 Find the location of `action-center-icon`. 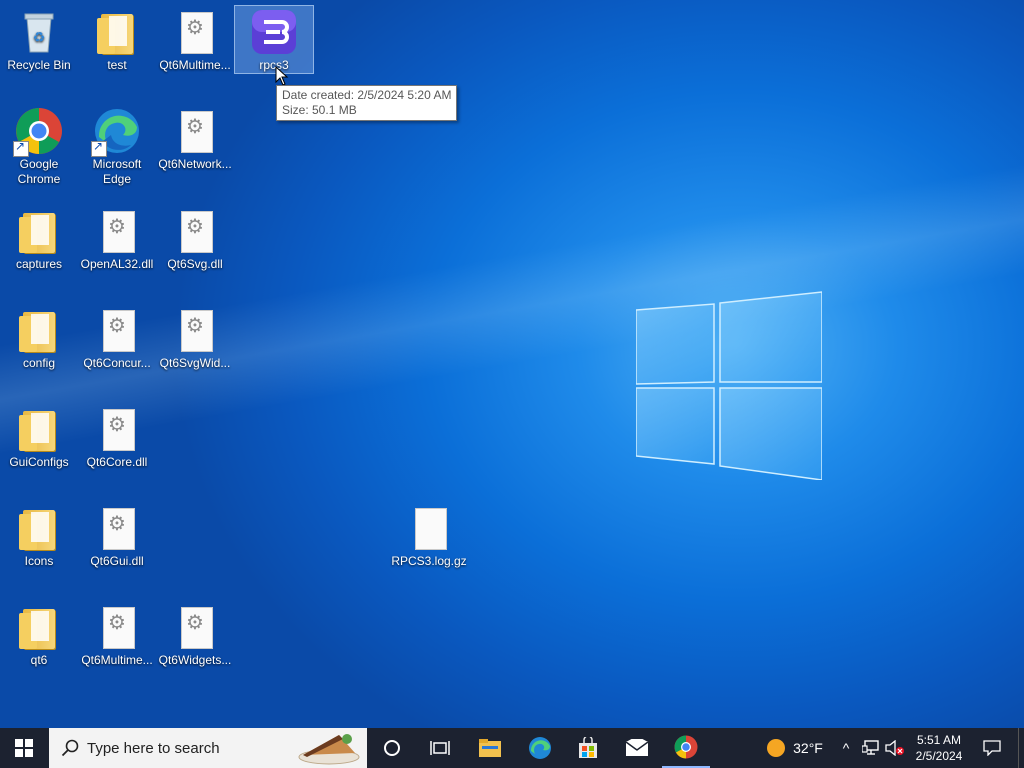

action-center-icon is located at coordinates (992, 748).